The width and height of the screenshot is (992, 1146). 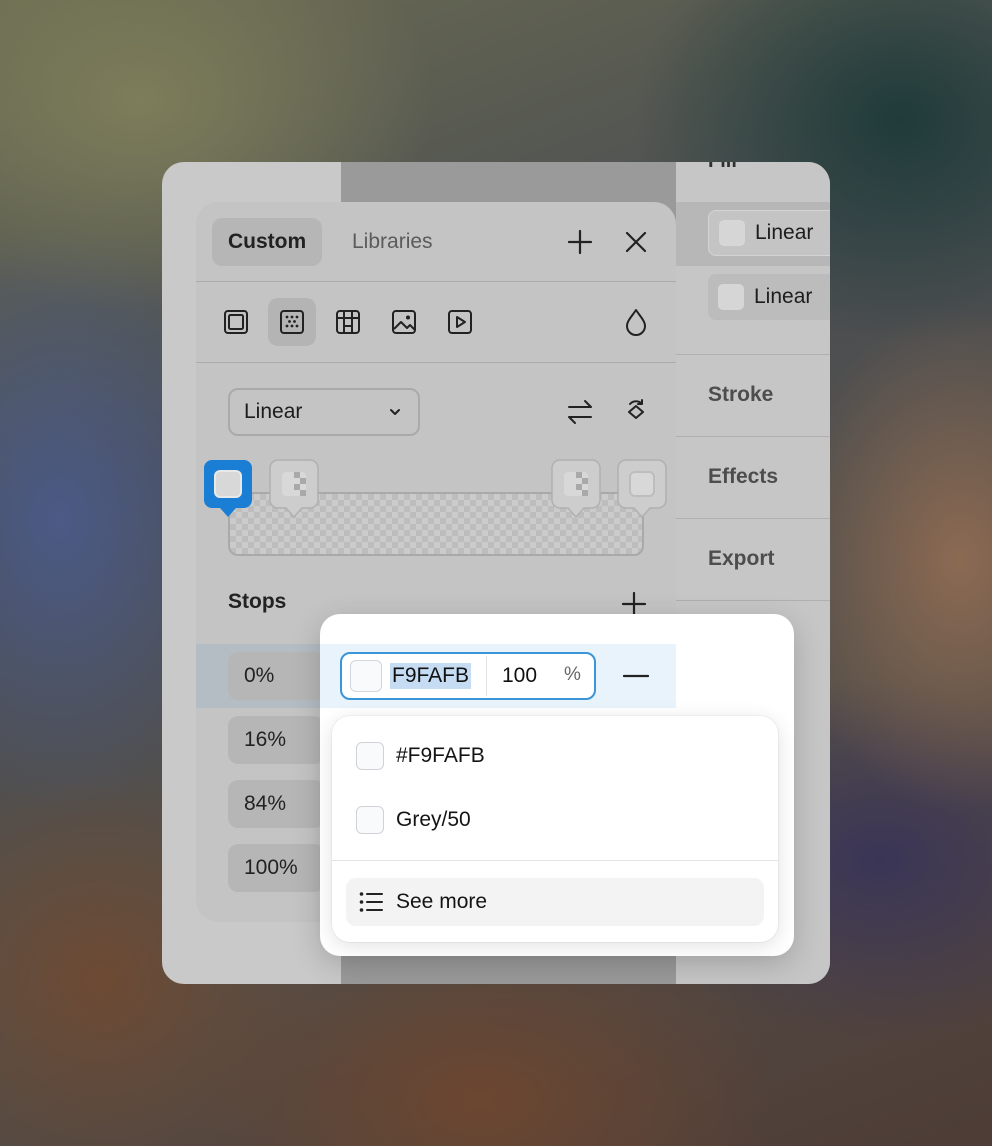 What do you see at coordinates (636, 242) in the screenshot?
I see `close-icon` at bounding box center [636, 242].